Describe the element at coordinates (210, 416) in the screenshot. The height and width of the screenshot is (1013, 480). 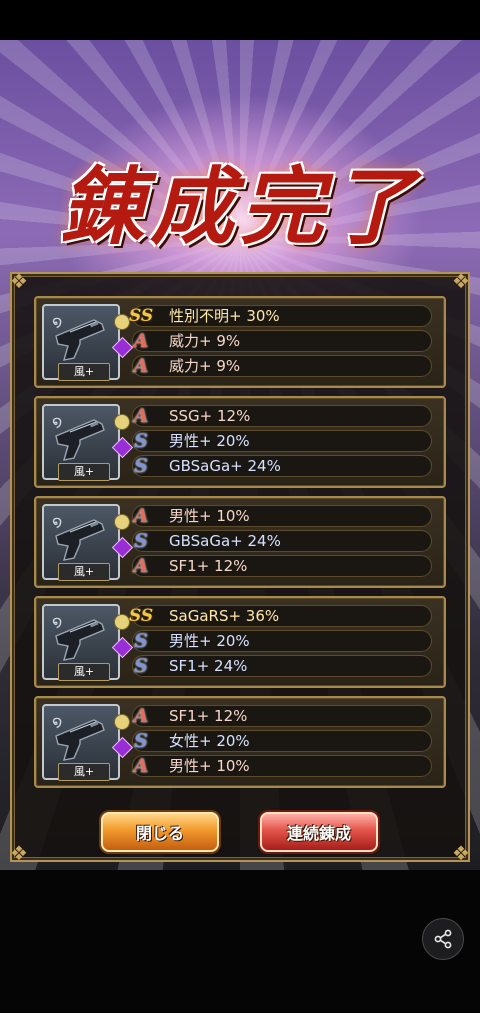
I see `effect-text: SSG+ 12%` at that location.